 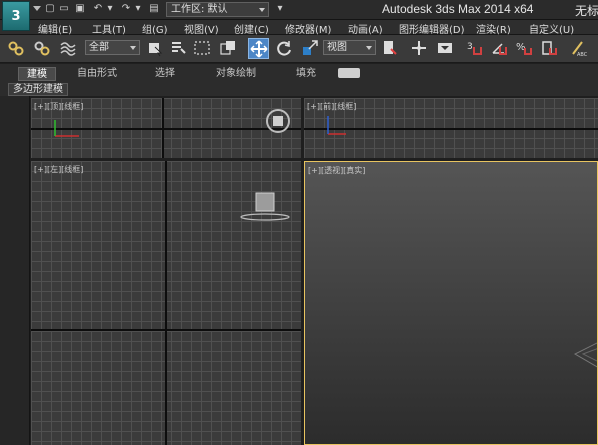 What do you see at coordinates (42, 48) in the screenshot?
I see `unlink-selection-icon` at bounding box center [42, 48].